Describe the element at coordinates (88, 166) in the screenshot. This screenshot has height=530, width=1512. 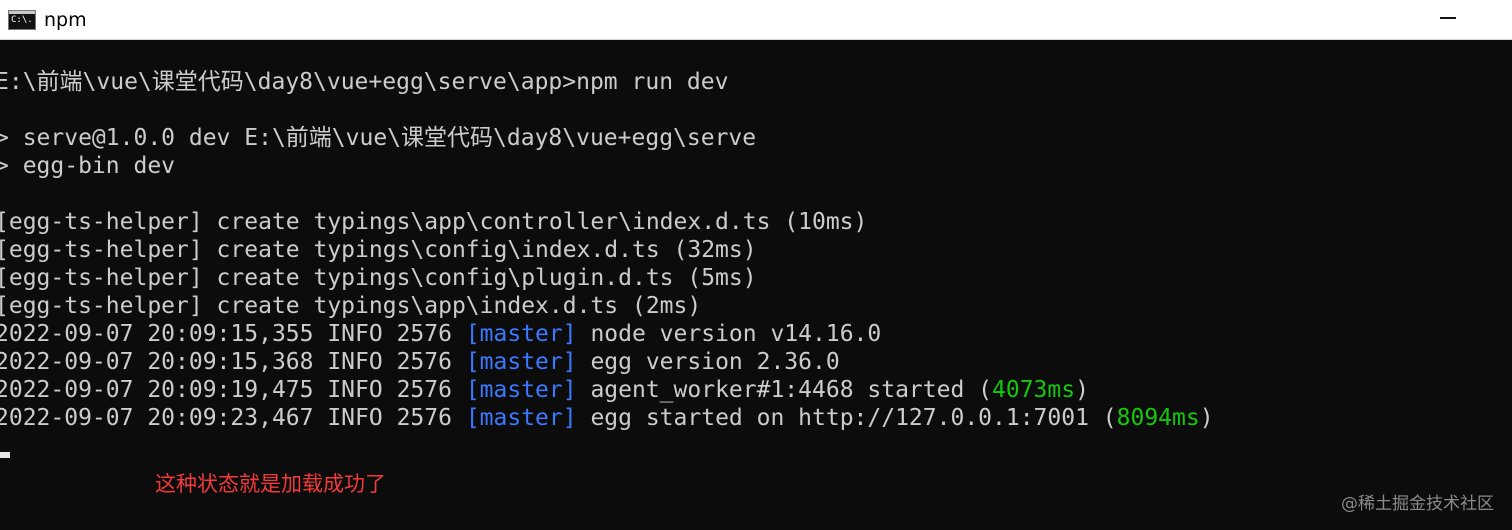
I see `console-line: > egg-bin dev` at that location.